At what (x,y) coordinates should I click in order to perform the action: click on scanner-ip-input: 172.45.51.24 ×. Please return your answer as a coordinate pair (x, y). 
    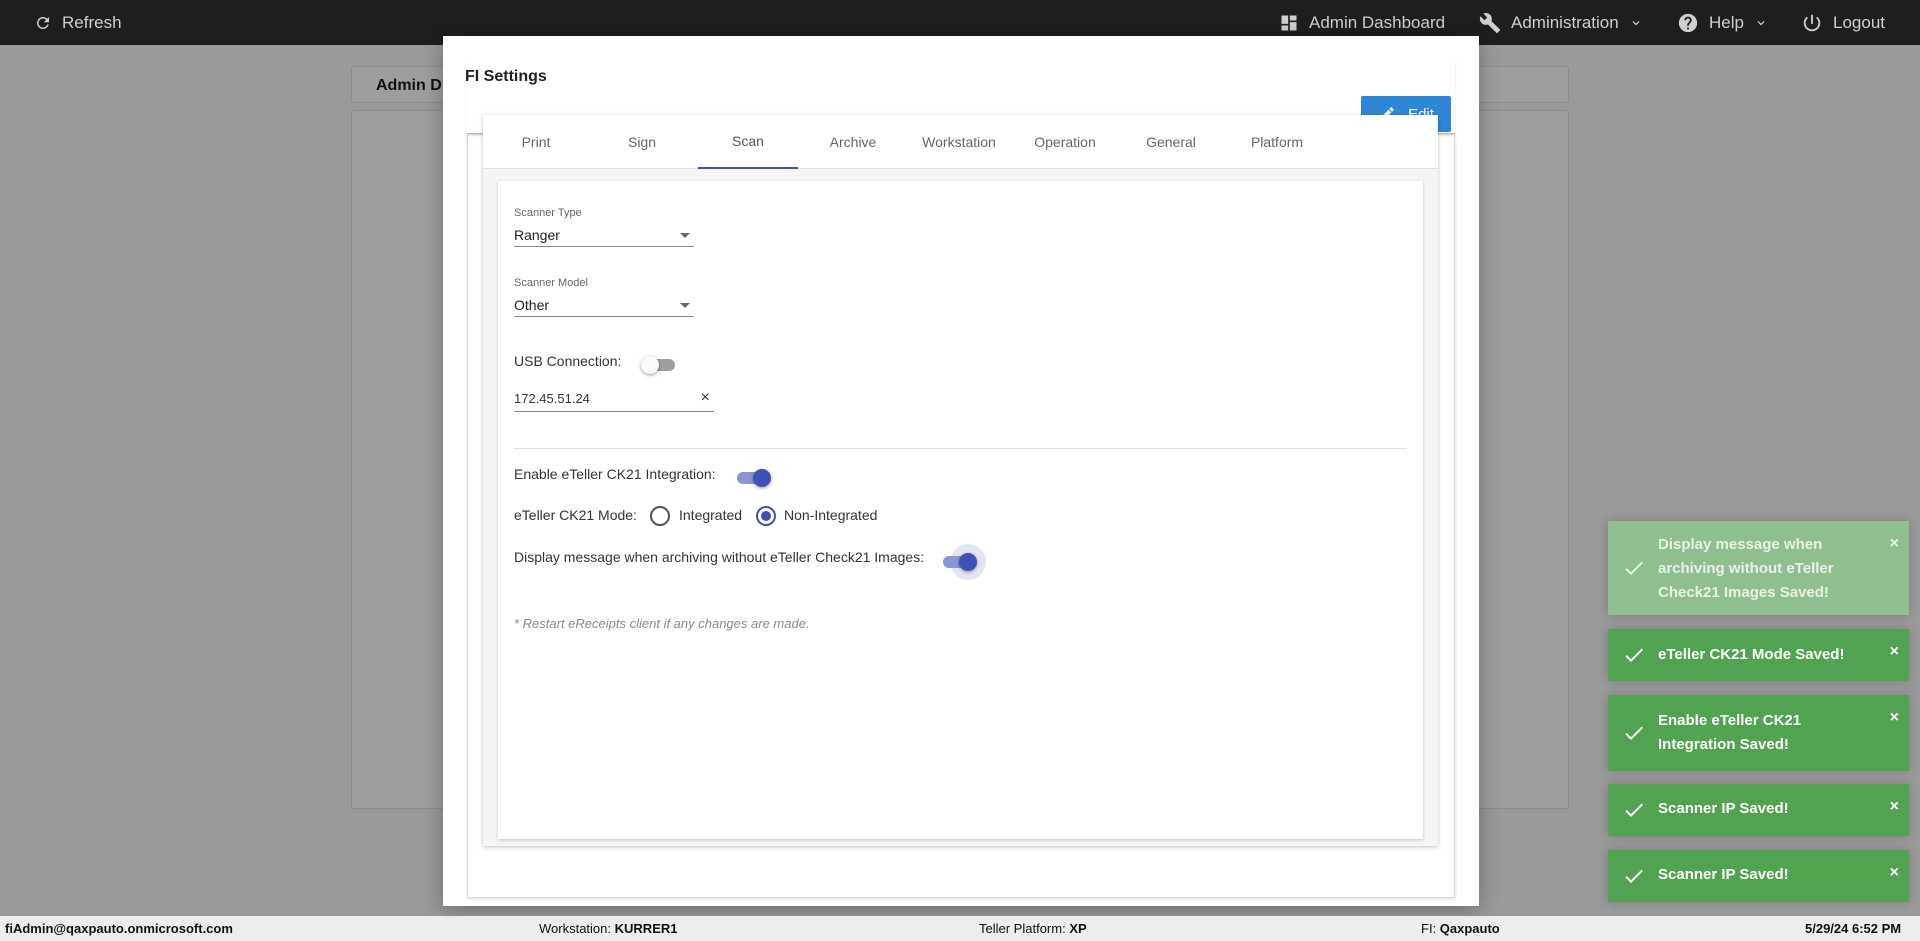
    Looking at the image, I should click on (614, 400).